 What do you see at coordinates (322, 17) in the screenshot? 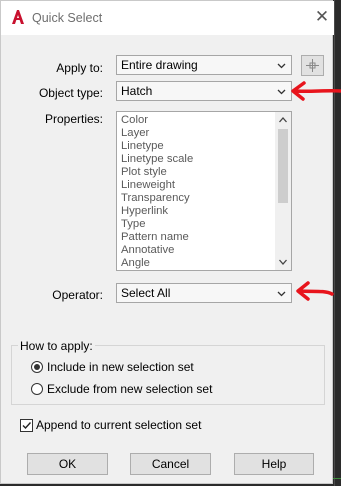
I see `close-icon: ✕` at bounding box center [322, 17].